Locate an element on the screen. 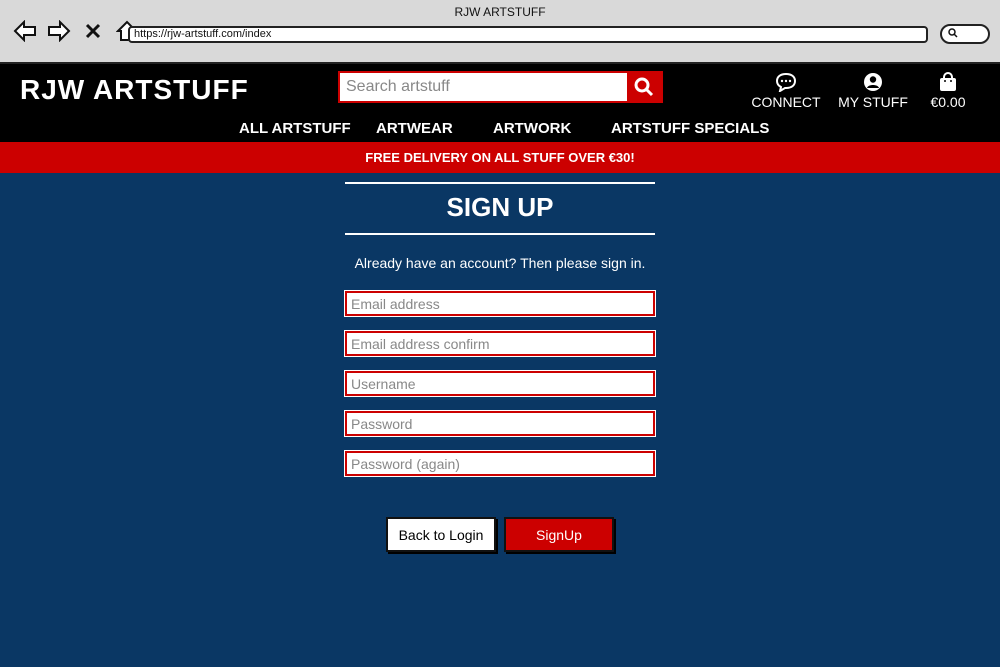  search-button is located at coordinates (644, 87).